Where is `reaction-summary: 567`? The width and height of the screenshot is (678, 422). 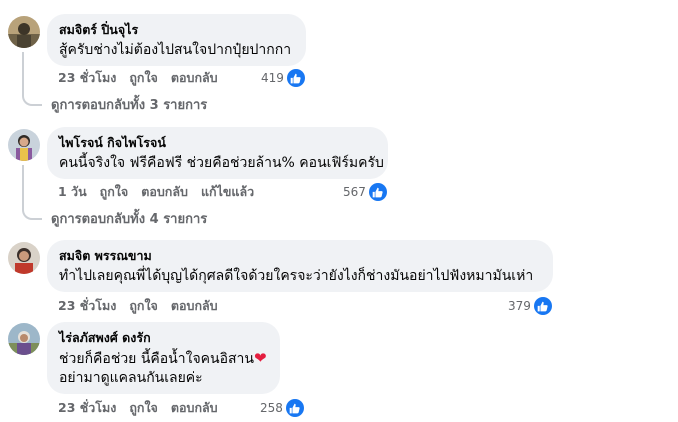
reaction-summary: 567 is located at coordinates (365, 192).